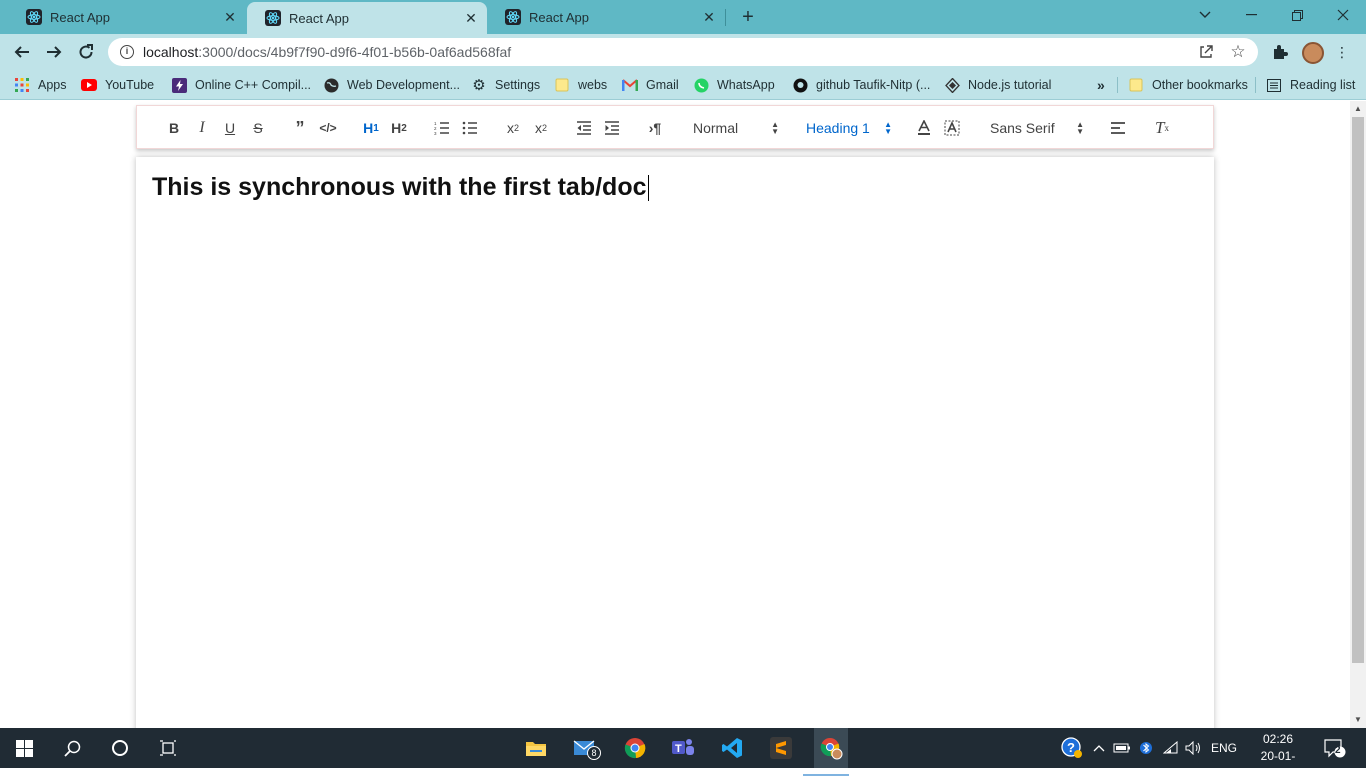 The image size is (1366, 782). What do you see at coordinates (331, 85) in the screenshot?
I see `globe-icon` at bounding box center [331, 85].